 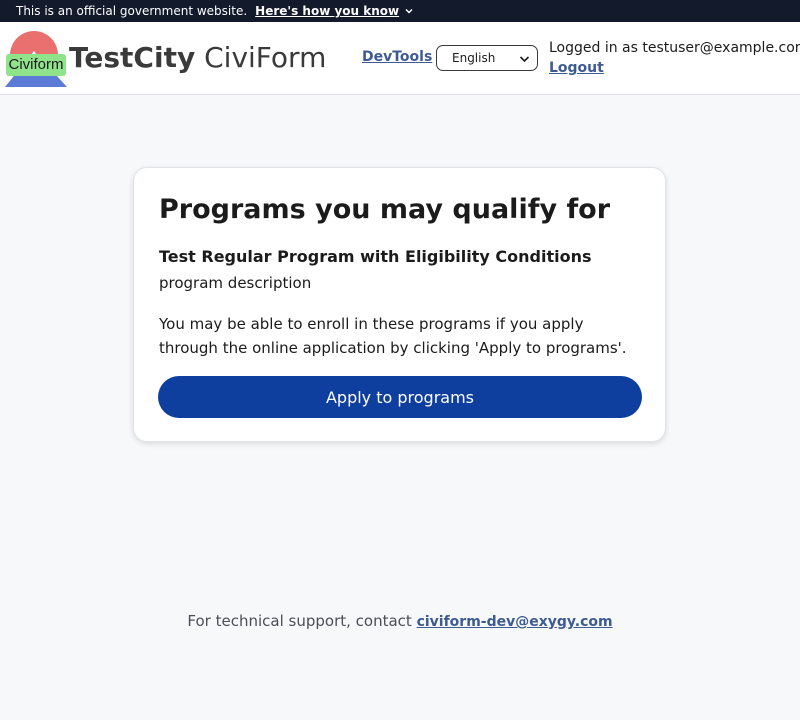 What do you see at coordinates (197, 58) in the screenshot?
I see `site-title: TestCity CiviForm` at bounding box center [197, 58].